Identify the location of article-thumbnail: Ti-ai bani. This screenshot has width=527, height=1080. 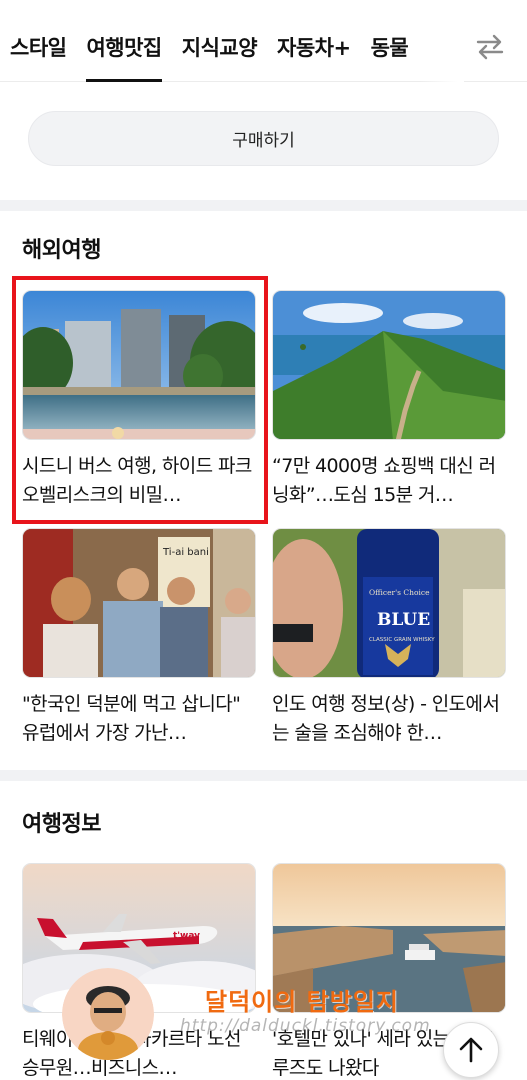
(139, 603).